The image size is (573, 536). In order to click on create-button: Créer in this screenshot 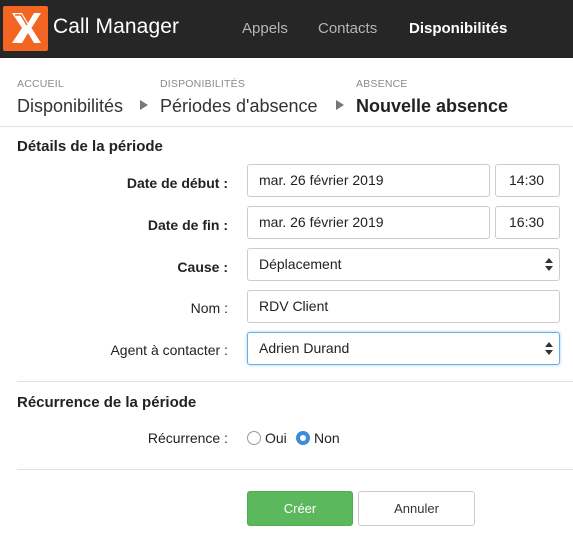, I will do `click(300, 508)`.